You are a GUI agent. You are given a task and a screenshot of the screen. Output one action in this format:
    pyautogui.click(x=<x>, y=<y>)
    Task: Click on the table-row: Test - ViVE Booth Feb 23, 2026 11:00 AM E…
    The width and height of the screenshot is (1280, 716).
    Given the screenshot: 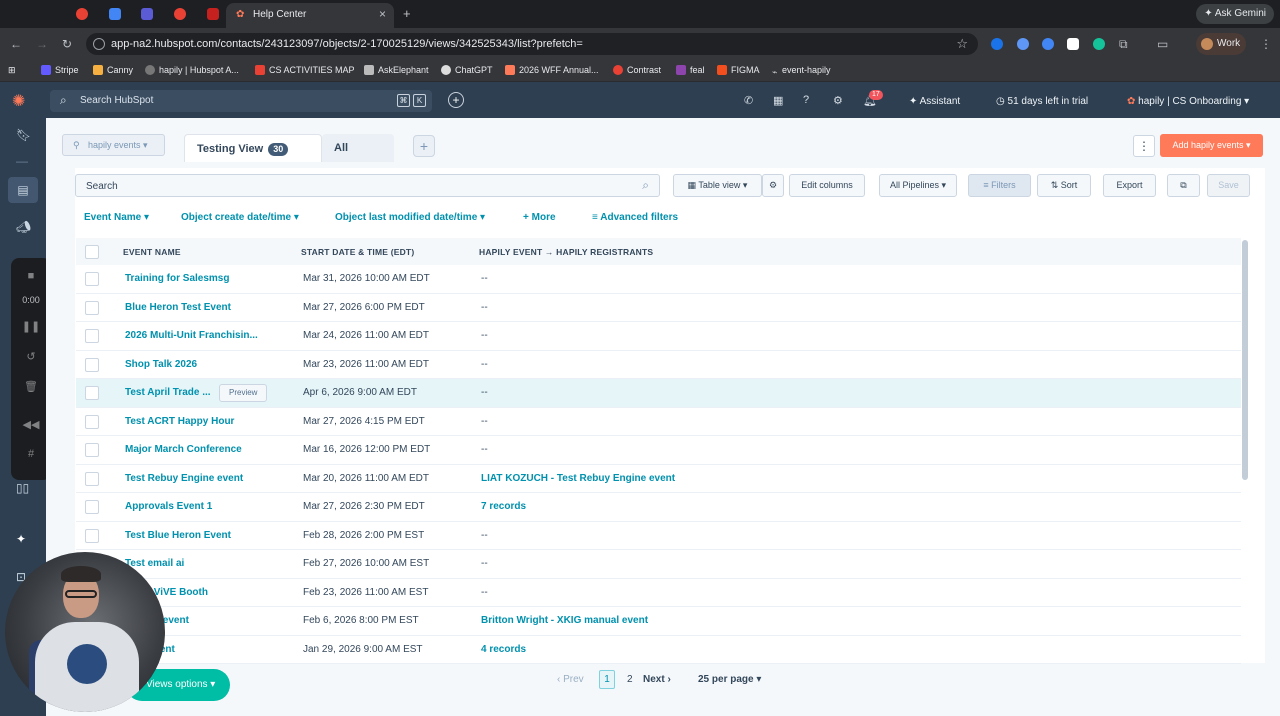 What is the action you would take?
    pyautogui.click(x=658, y=592)
    